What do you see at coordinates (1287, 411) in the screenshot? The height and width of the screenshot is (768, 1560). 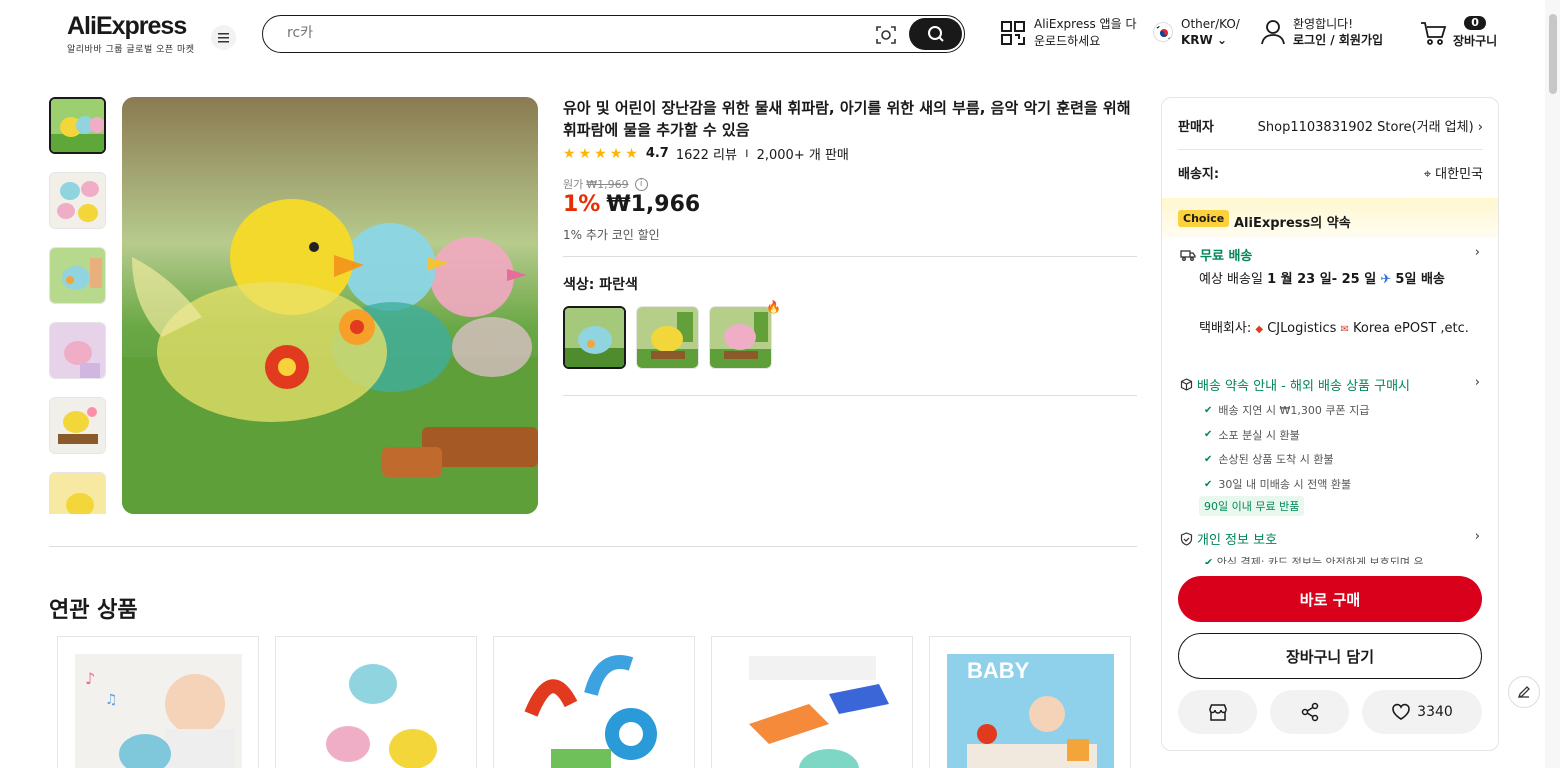 I see `checklist-item: ✔ 배송 지연 시 ₩1,300 쿠폰 지급` at bounding box center [1287, 411].